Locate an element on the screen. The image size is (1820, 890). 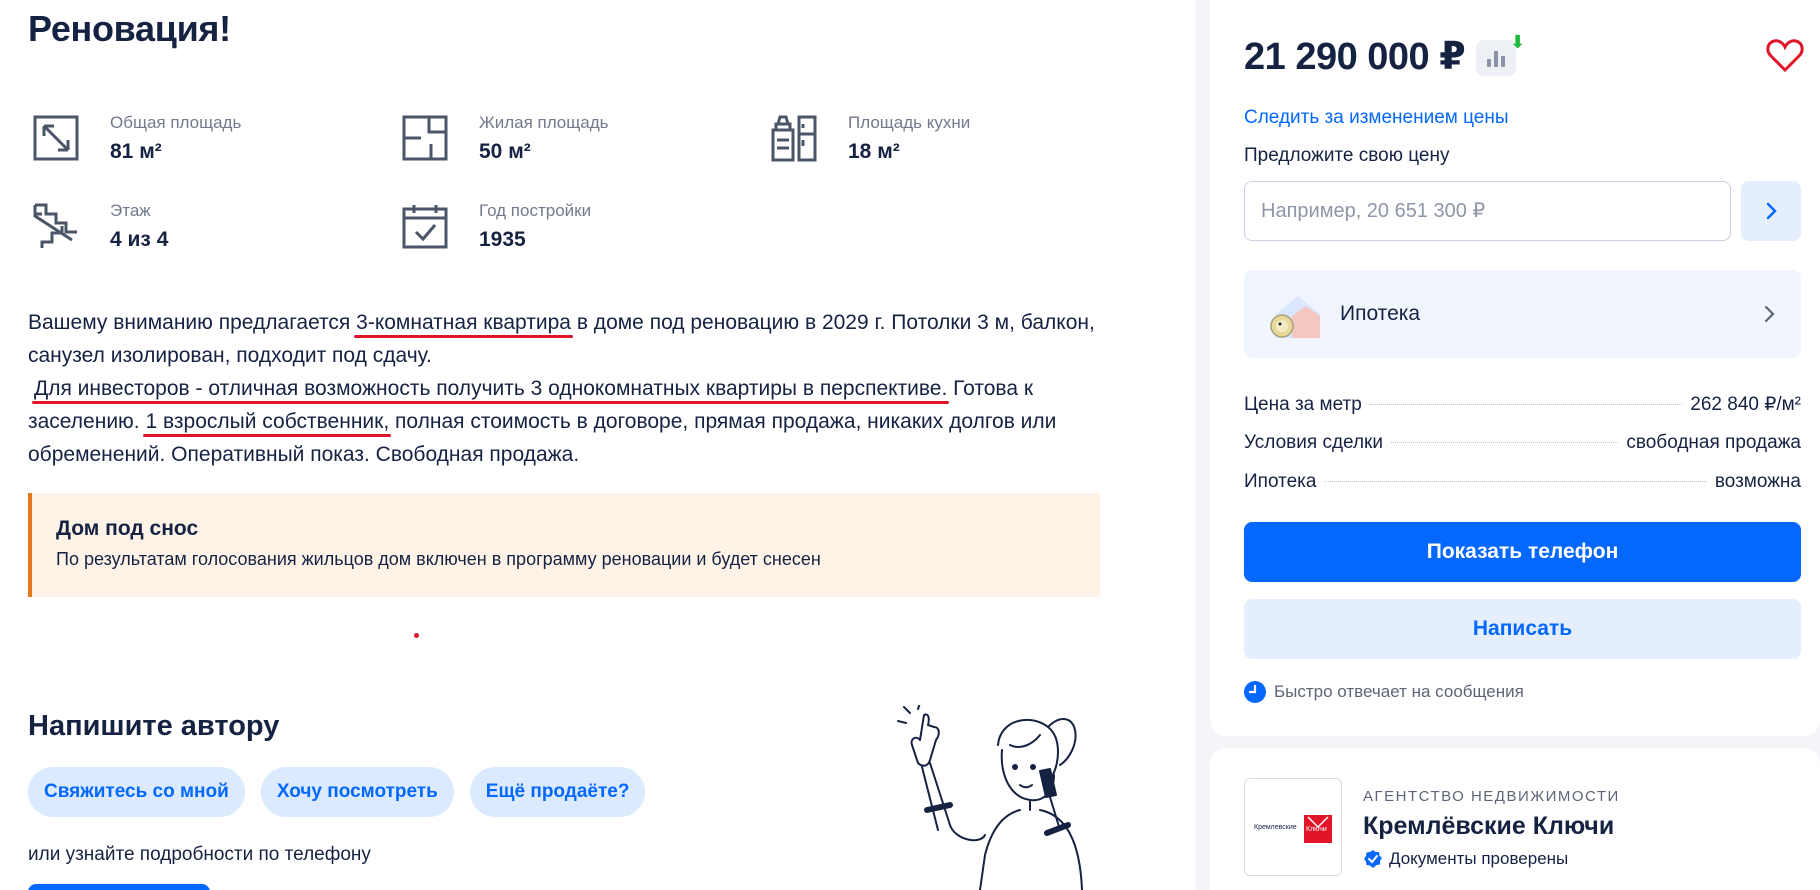
floor-stairs-icon is located at coordinates (56, 226).